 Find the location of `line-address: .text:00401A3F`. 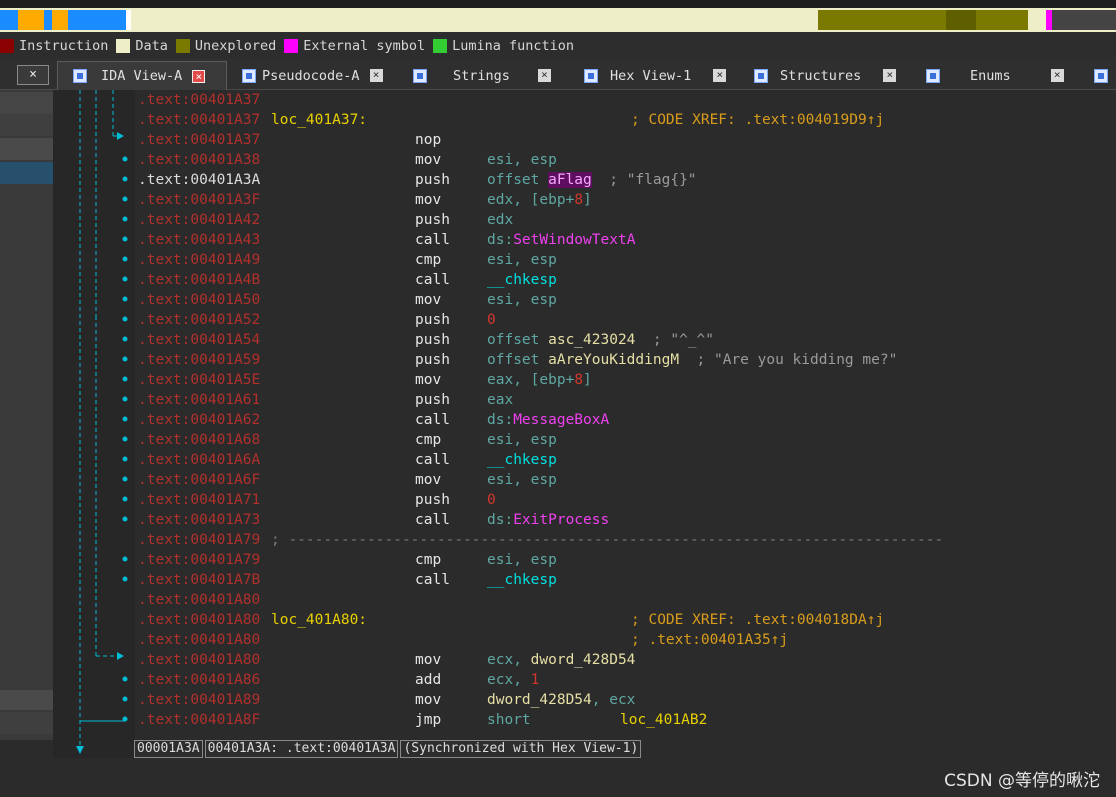

line-address: .text:00401A3F is located at coordinates (199, 200).